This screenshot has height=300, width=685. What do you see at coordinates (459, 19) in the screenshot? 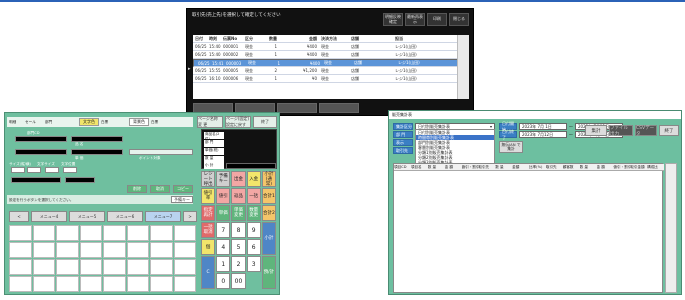
I see `close-button: 閉じる` at bounding box center [459, 19].